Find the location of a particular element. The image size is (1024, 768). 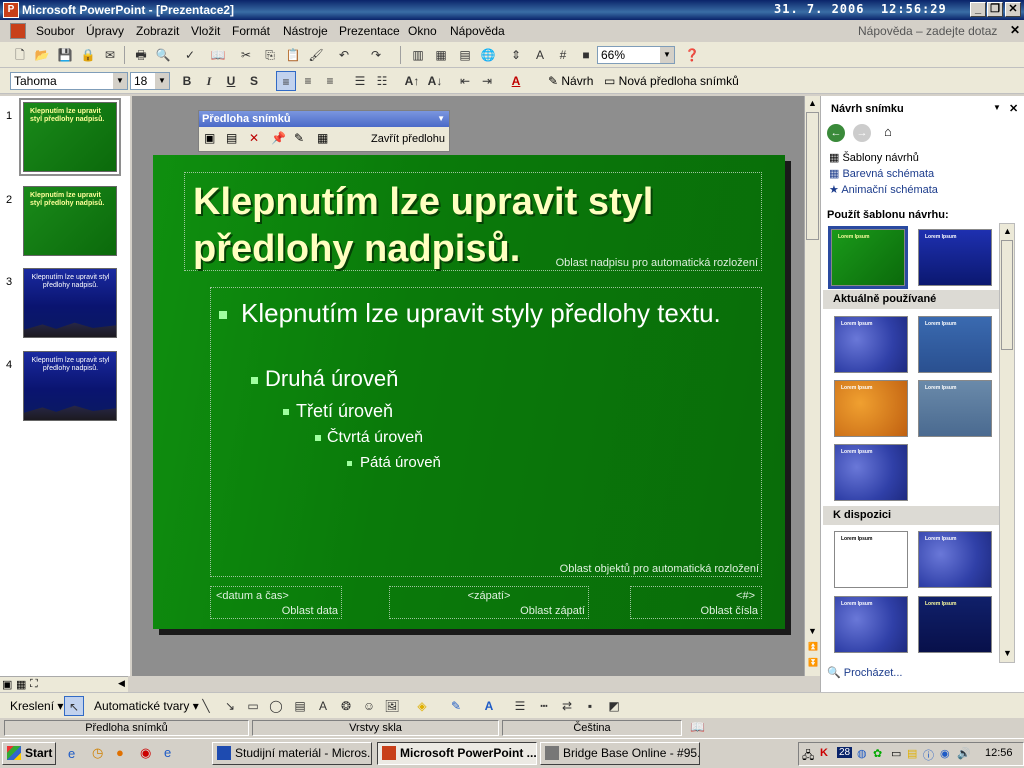

task-pane-scrollbar: ▲ ▼ is located at coordinates (1007, 443).